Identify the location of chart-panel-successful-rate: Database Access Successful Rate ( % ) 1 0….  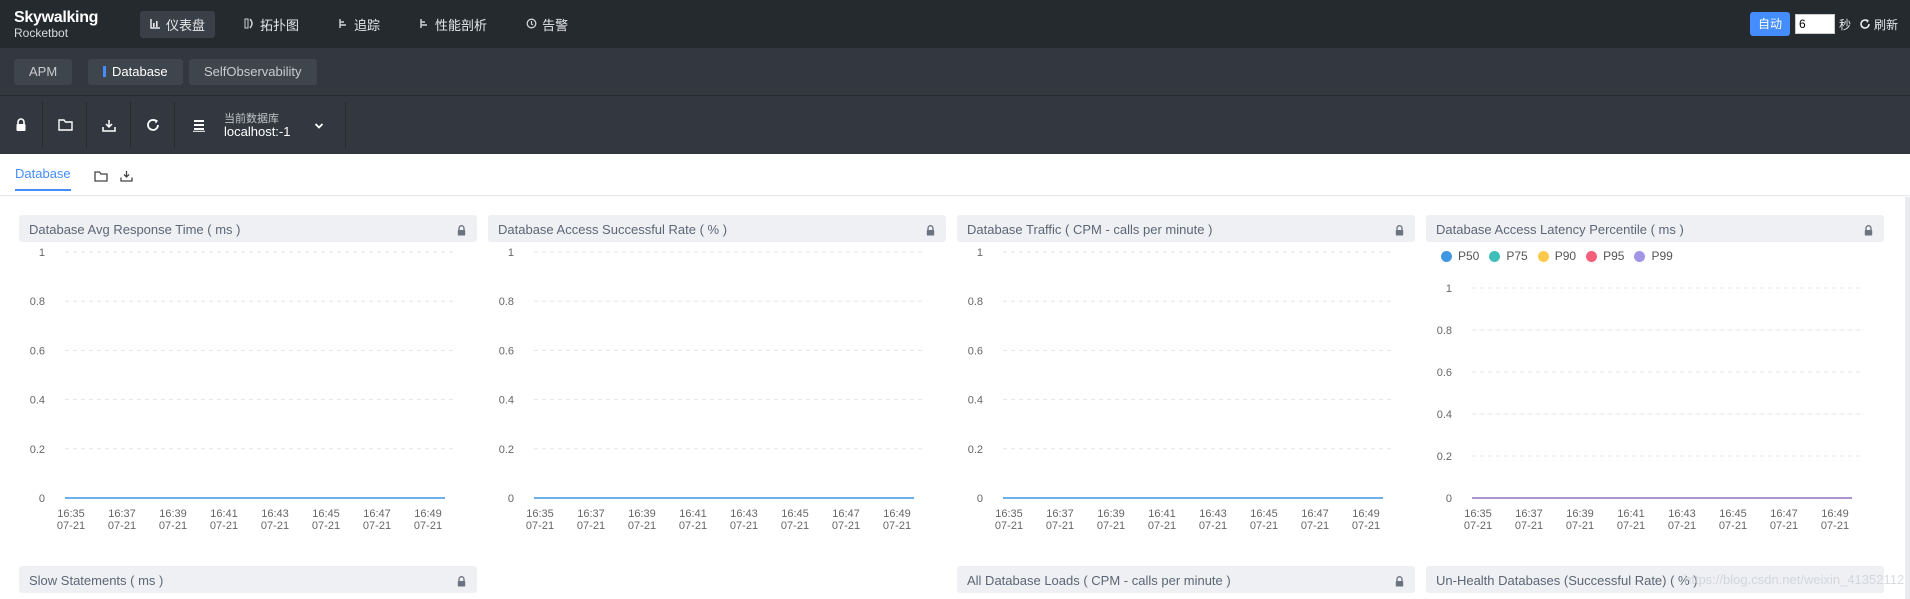
(717, 386).